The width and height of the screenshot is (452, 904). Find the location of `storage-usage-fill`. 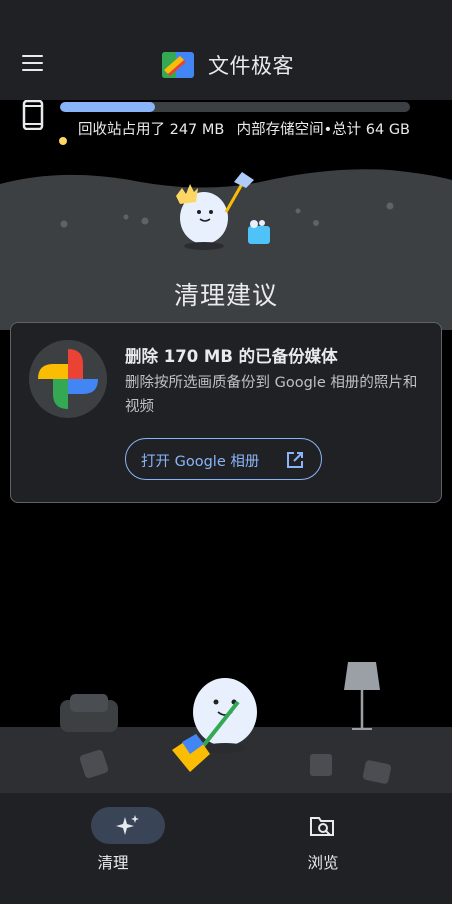

storage-usage-fill is located at coordinates (107, 107).